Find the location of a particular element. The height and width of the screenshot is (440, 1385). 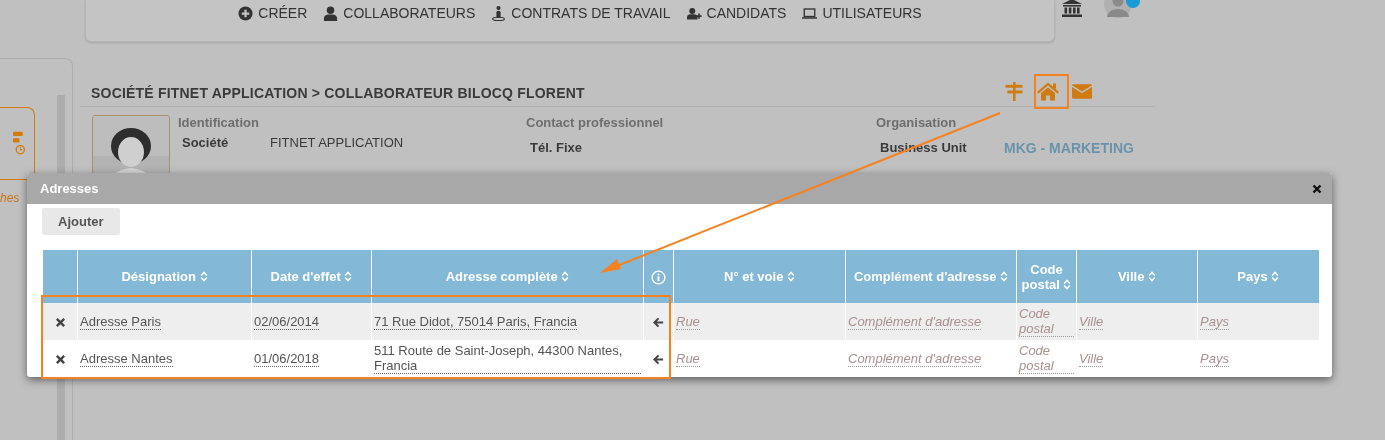

table-cell: Adresse Nantes is located at coordinates (126, 358).